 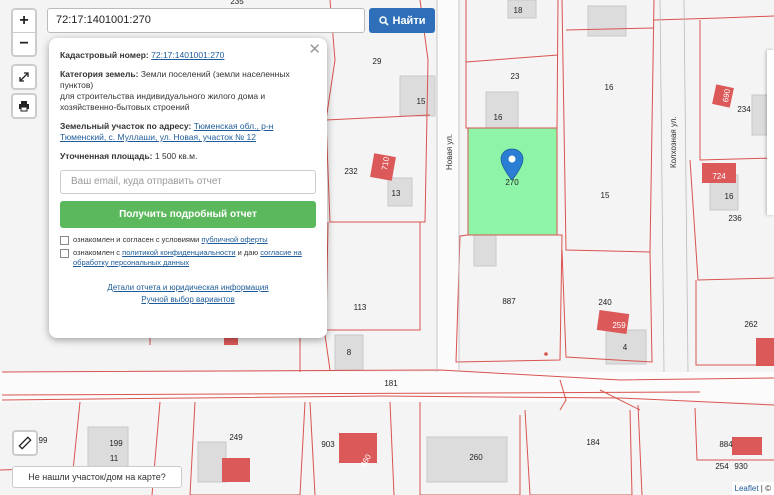 I want to click on attribution: Leaflet | ©, so click(x=752, y=488).